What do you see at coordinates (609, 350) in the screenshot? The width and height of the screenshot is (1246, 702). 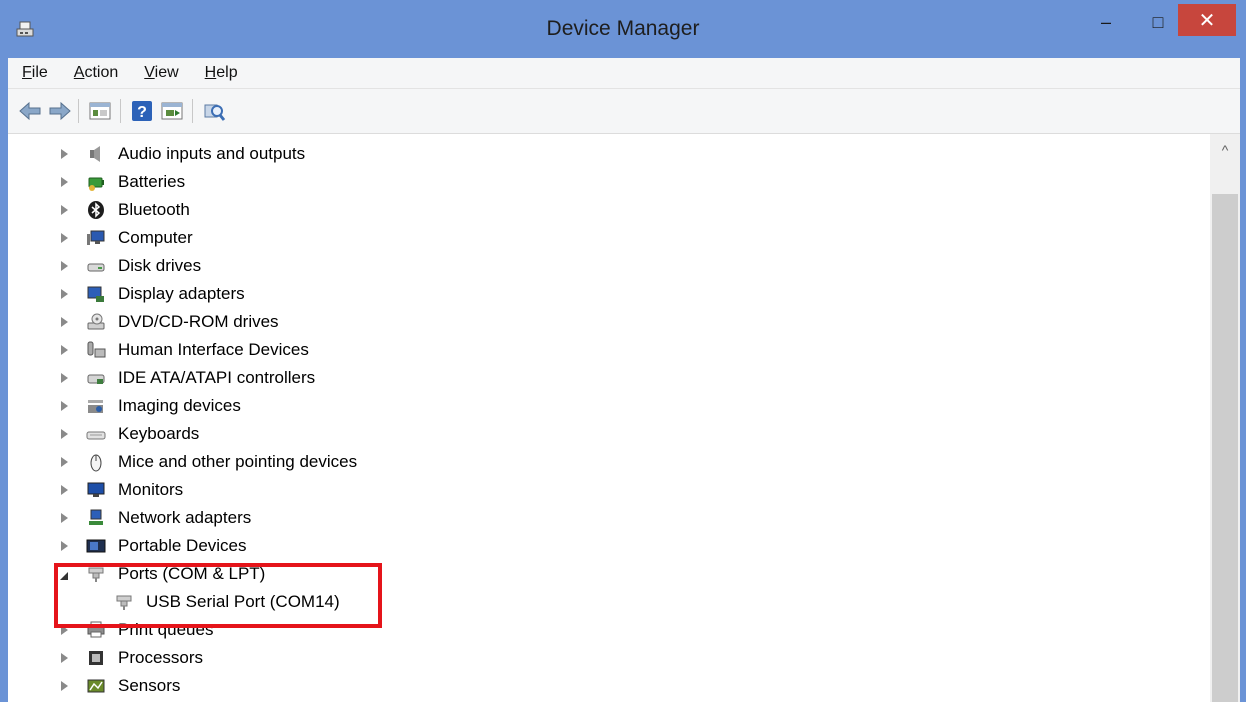 I see `tree-category-row: Human Interface Devices` at bounding box center [609, 350].